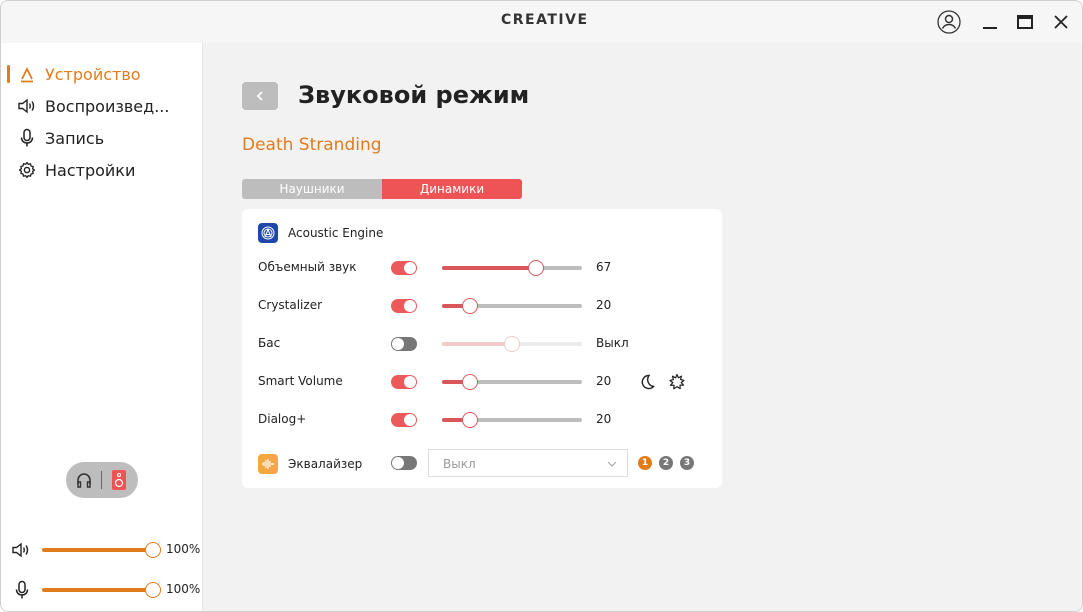 The width and height of the screenshot is (1083, 612). What do you see at coordinates (404, 382) in the screenshot?
I see `smart-volume-toggle` at bounding box center [404, 382].